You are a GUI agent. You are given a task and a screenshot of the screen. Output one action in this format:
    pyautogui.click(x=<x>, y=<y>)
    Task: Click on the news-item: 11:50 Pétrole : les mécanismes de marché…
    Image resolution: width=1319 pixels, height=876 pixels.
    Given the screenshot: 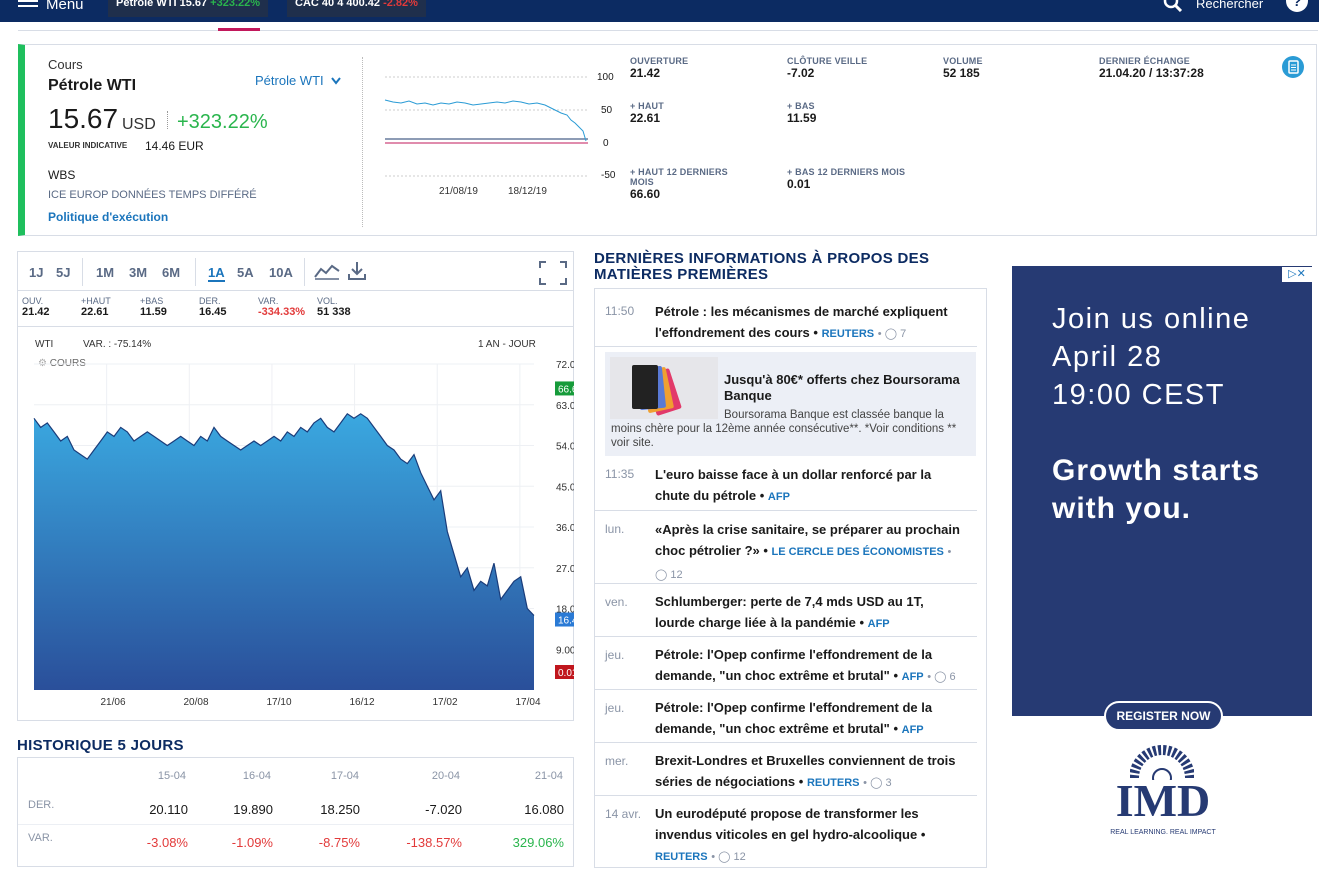 What is the action you would take?
    pyautogui.click(x=786, y=318)
    